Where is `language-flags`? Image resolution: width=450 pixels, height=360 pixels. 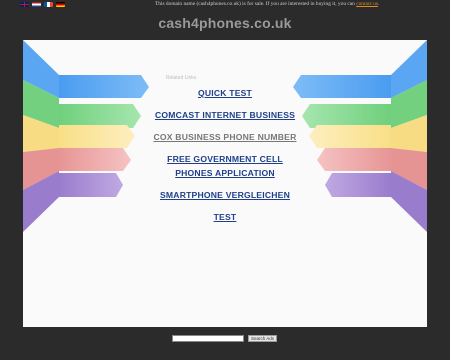 language-flags is located at coordinates (42, 4).